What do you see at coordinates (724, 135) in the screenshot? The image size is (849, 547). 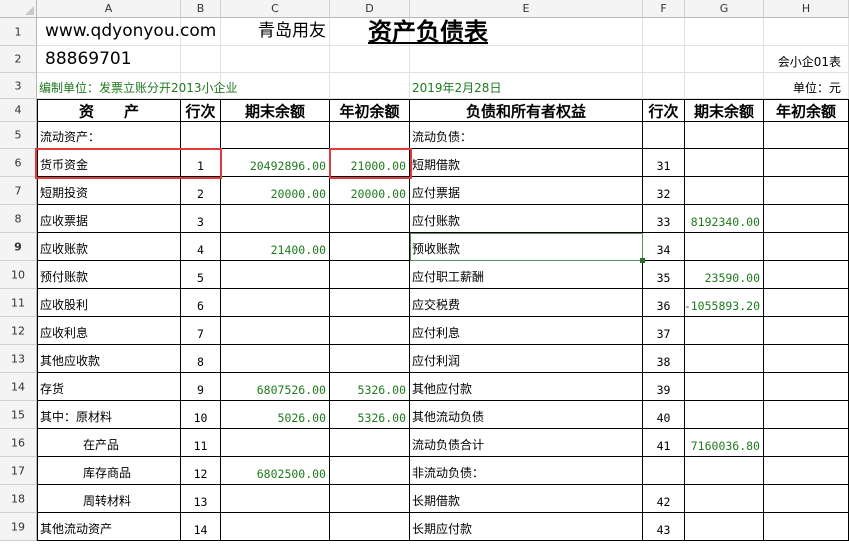 I see `cell-G5` at bounding box center [724, 135].